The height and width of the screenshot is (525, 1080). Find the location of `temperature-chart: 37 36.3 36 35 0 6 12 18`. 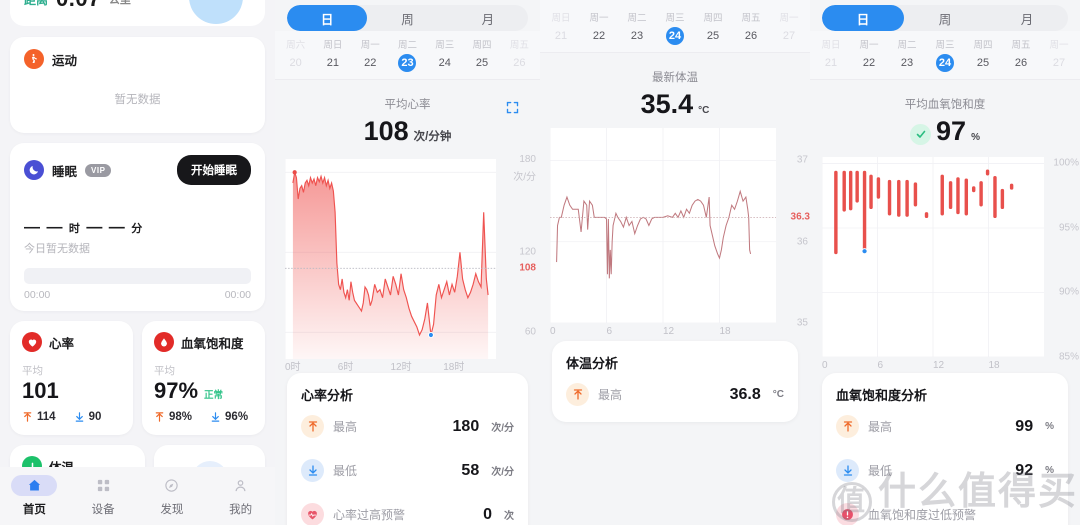

temperature-chart: 37 36.3 36 35 0 6 12 18 is located at coordinates (680, 232).